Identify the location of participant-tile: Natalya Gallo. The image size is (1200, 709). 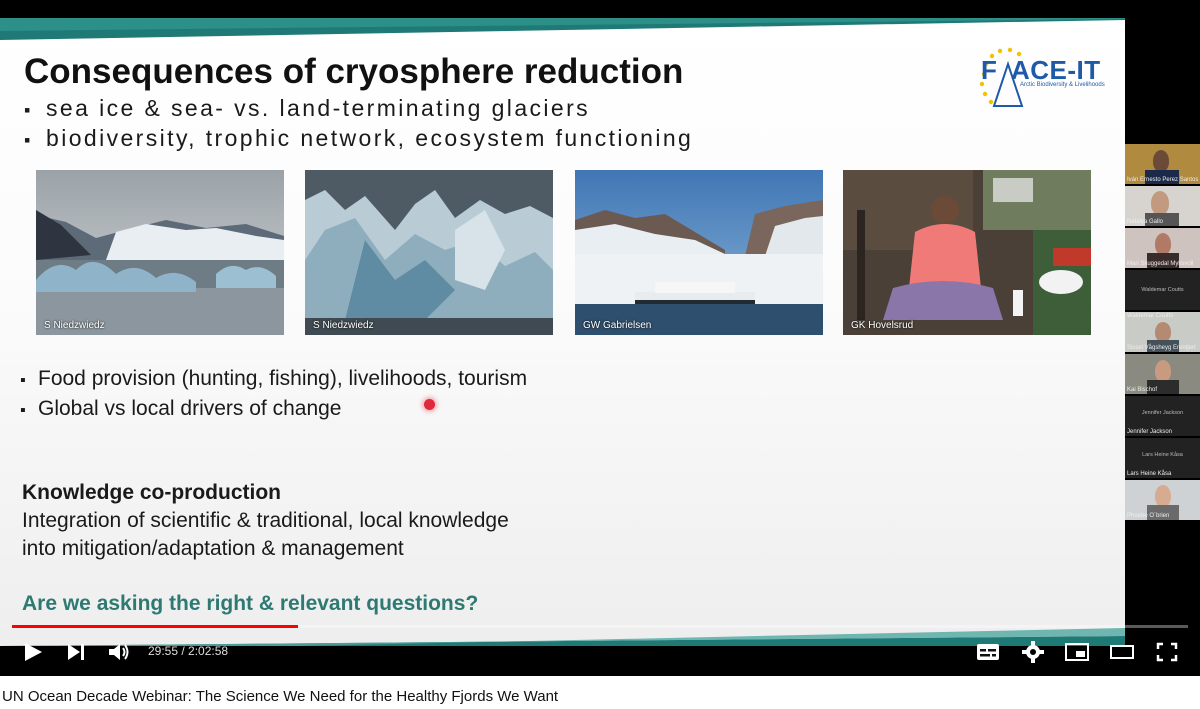
(1162, 206).